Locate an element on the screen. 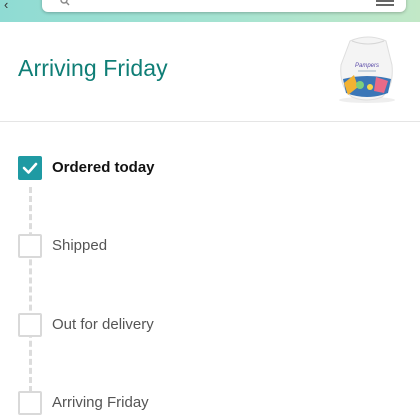 The height and width of the screenshot is (420, 420). search-icon is located at coordinates (65, 3).